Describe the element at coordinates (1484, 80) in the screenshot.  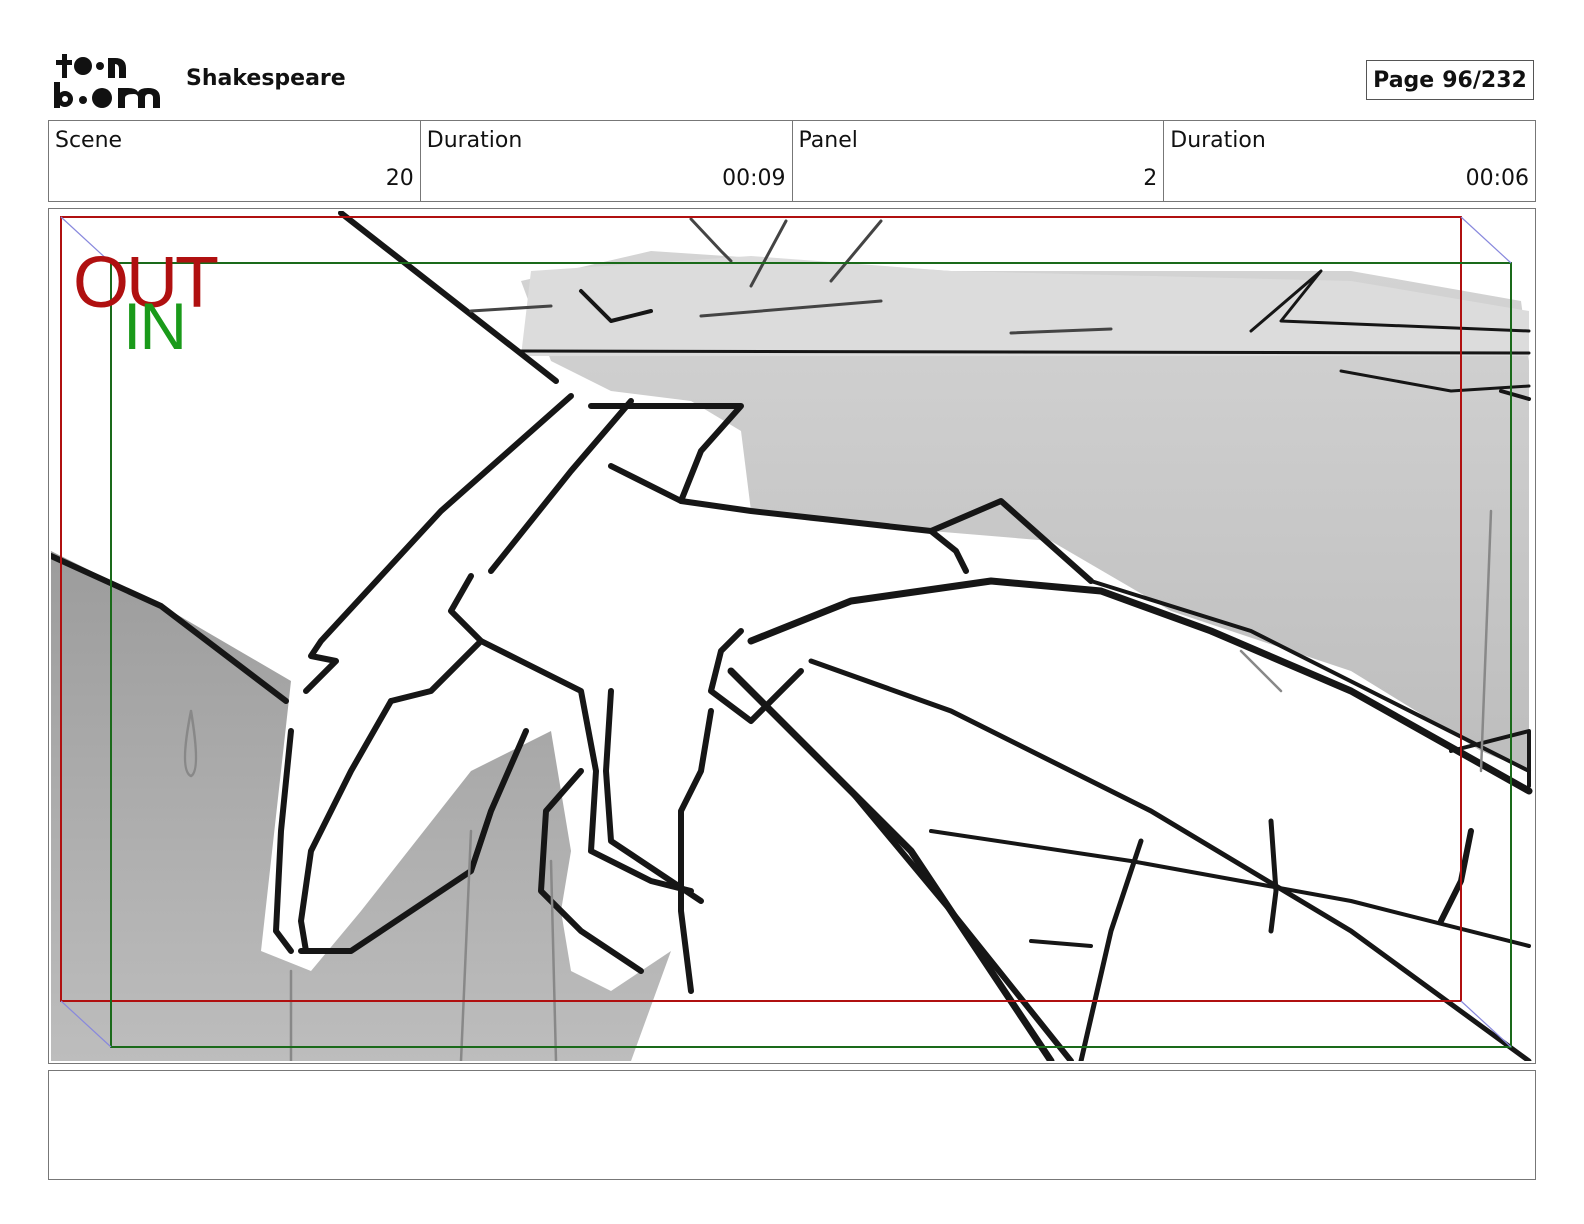
I see `page-number: 96/232` at that location.